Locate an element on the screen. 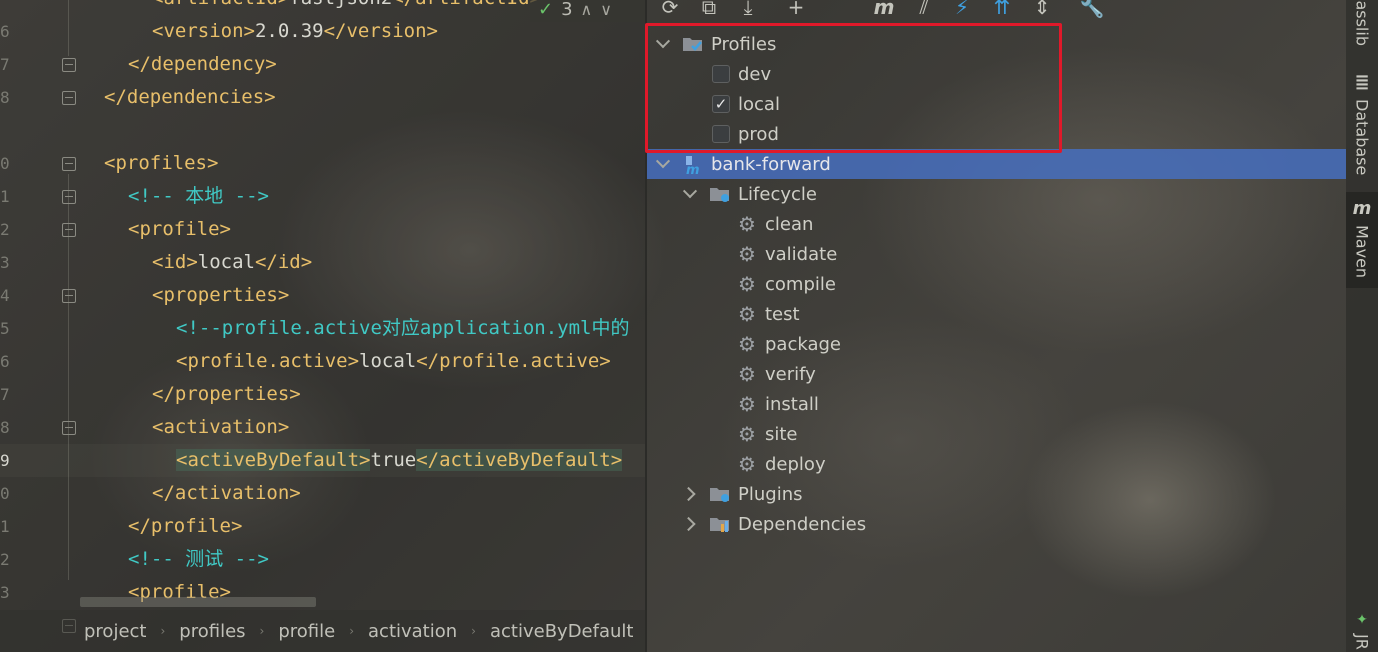 This screenshot has height=652, width=1378. inspection-widget: ✓ 3 ∧ ∨ is located at coordinates (587, 11).